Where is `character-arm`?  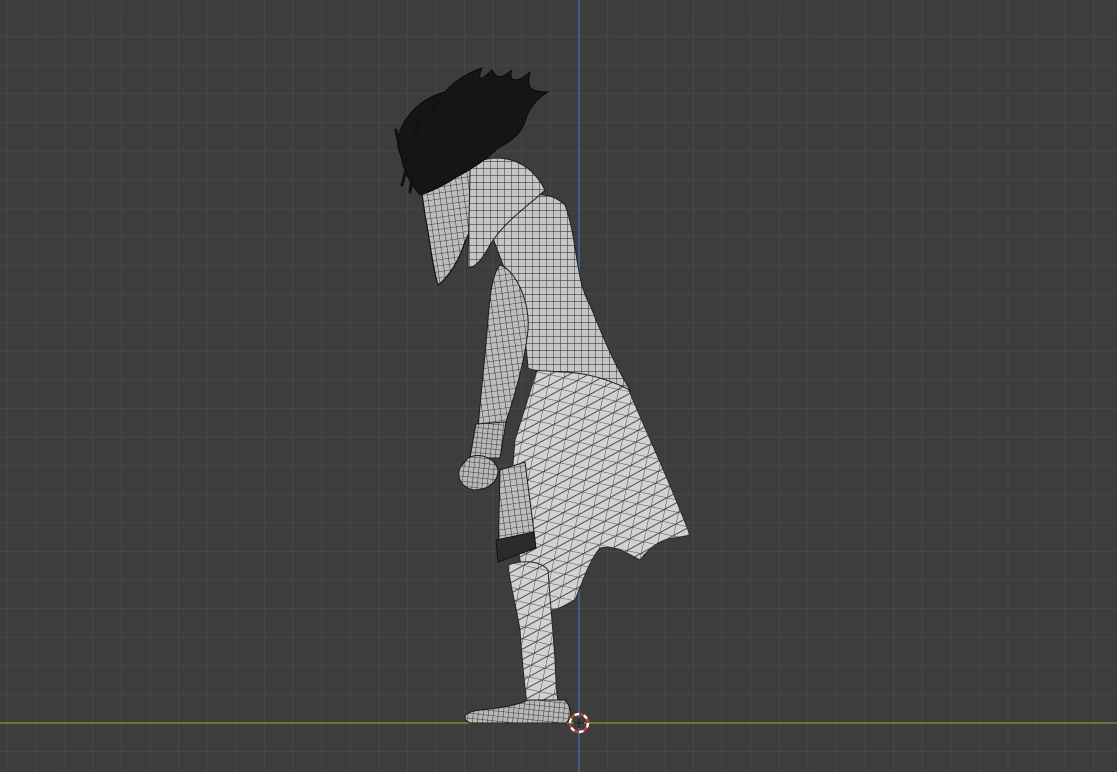 character-arm is located at coordinates (503, 347).